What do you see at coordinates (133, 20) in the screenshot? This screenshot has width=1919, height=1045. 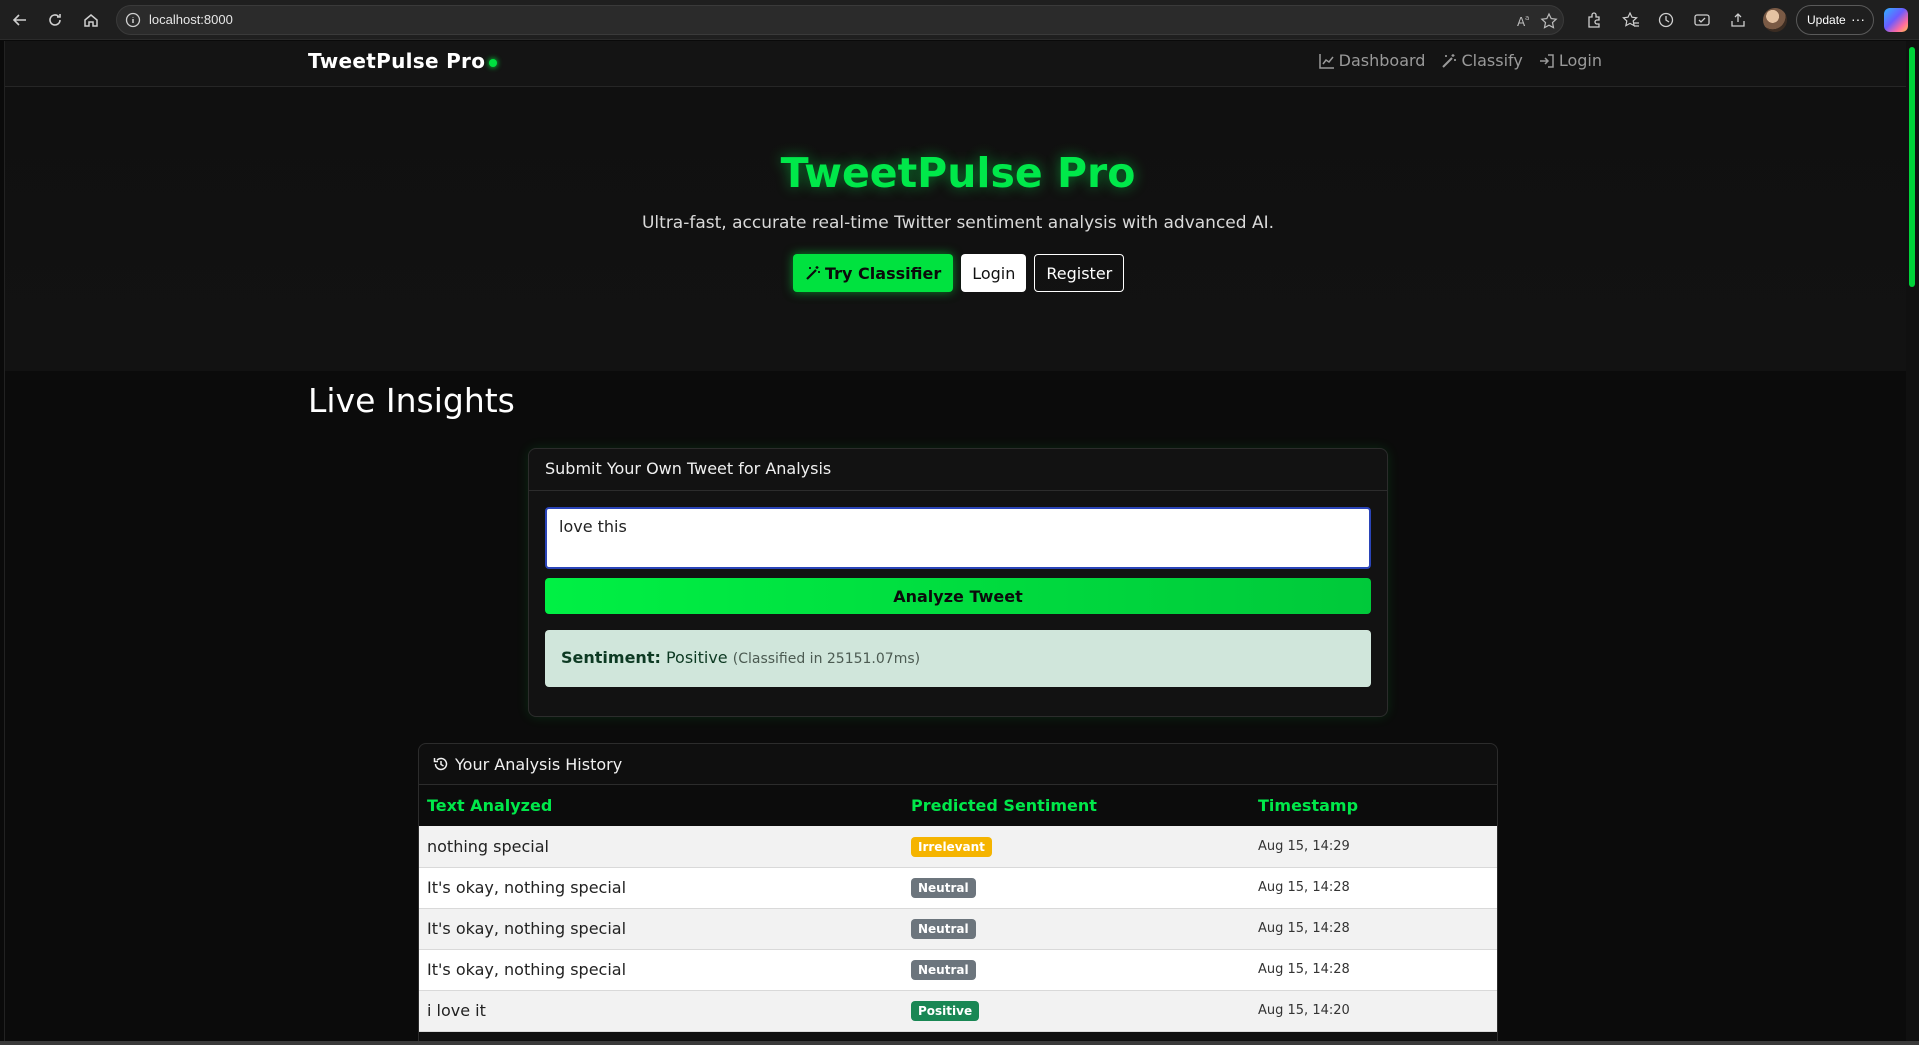 I see `site-info-icon` at bounding box center [133, 20].